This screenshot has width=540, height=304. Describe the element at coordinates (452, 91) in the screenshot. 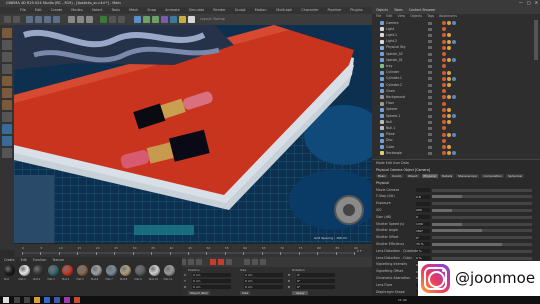

I see `object-row: Chain` at that location.